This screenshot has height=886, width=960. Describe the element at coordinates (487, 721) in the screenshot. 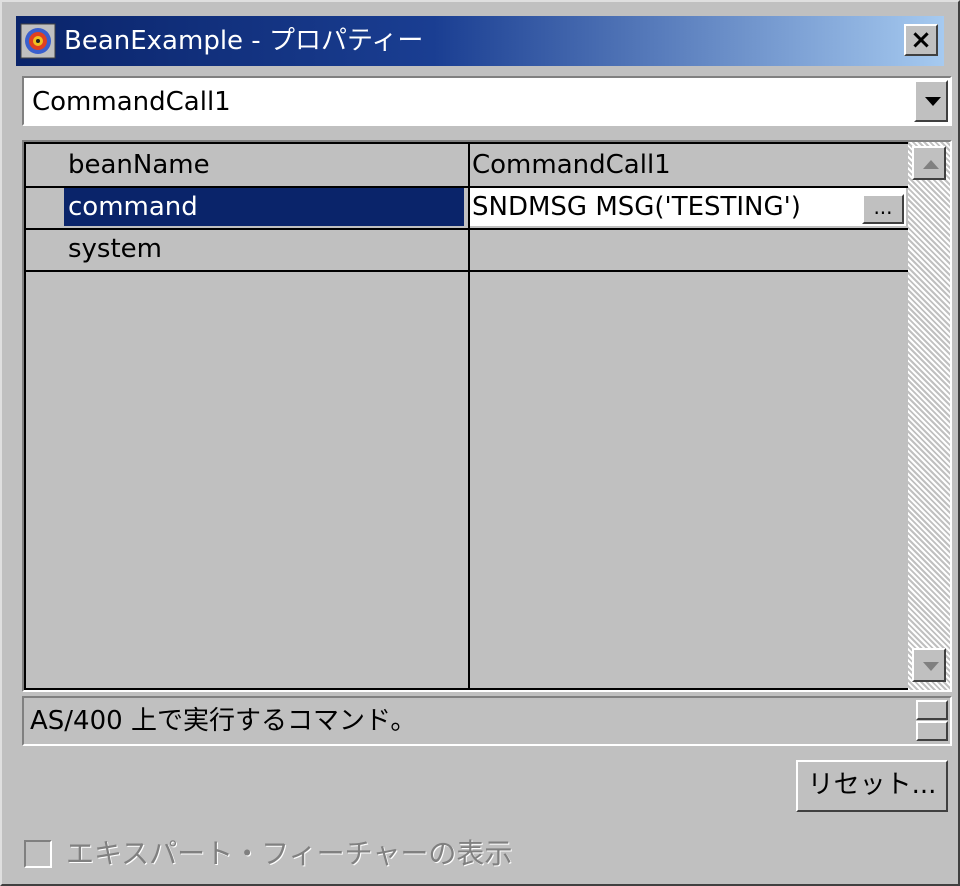

I see `description-panel: AS/400 上で実行するコマンド。` at that location.